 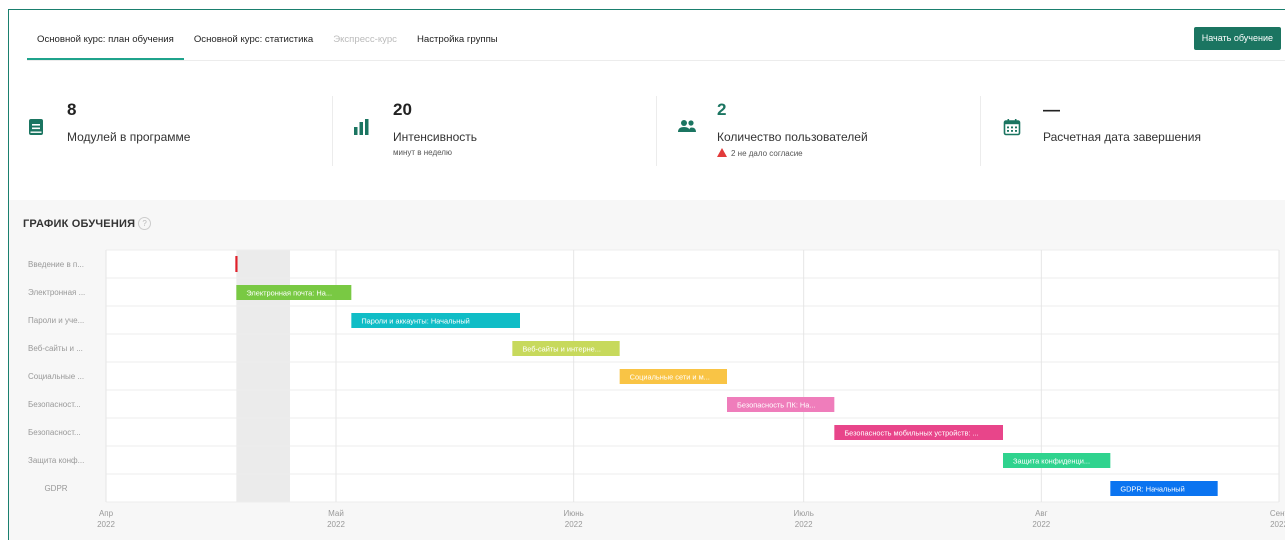 What do you see at coordinates (1122, 137) in the screenshot?
I see `completion-date-label: Расчетная дата завершения` at bounding box center [1122, 137].